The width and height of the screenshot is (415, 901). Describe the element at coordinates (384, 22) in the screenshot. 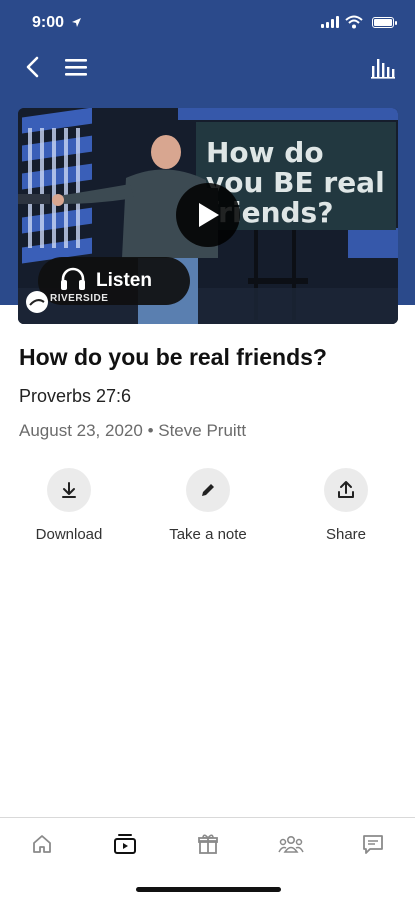

I see `battery-icon` at that location.